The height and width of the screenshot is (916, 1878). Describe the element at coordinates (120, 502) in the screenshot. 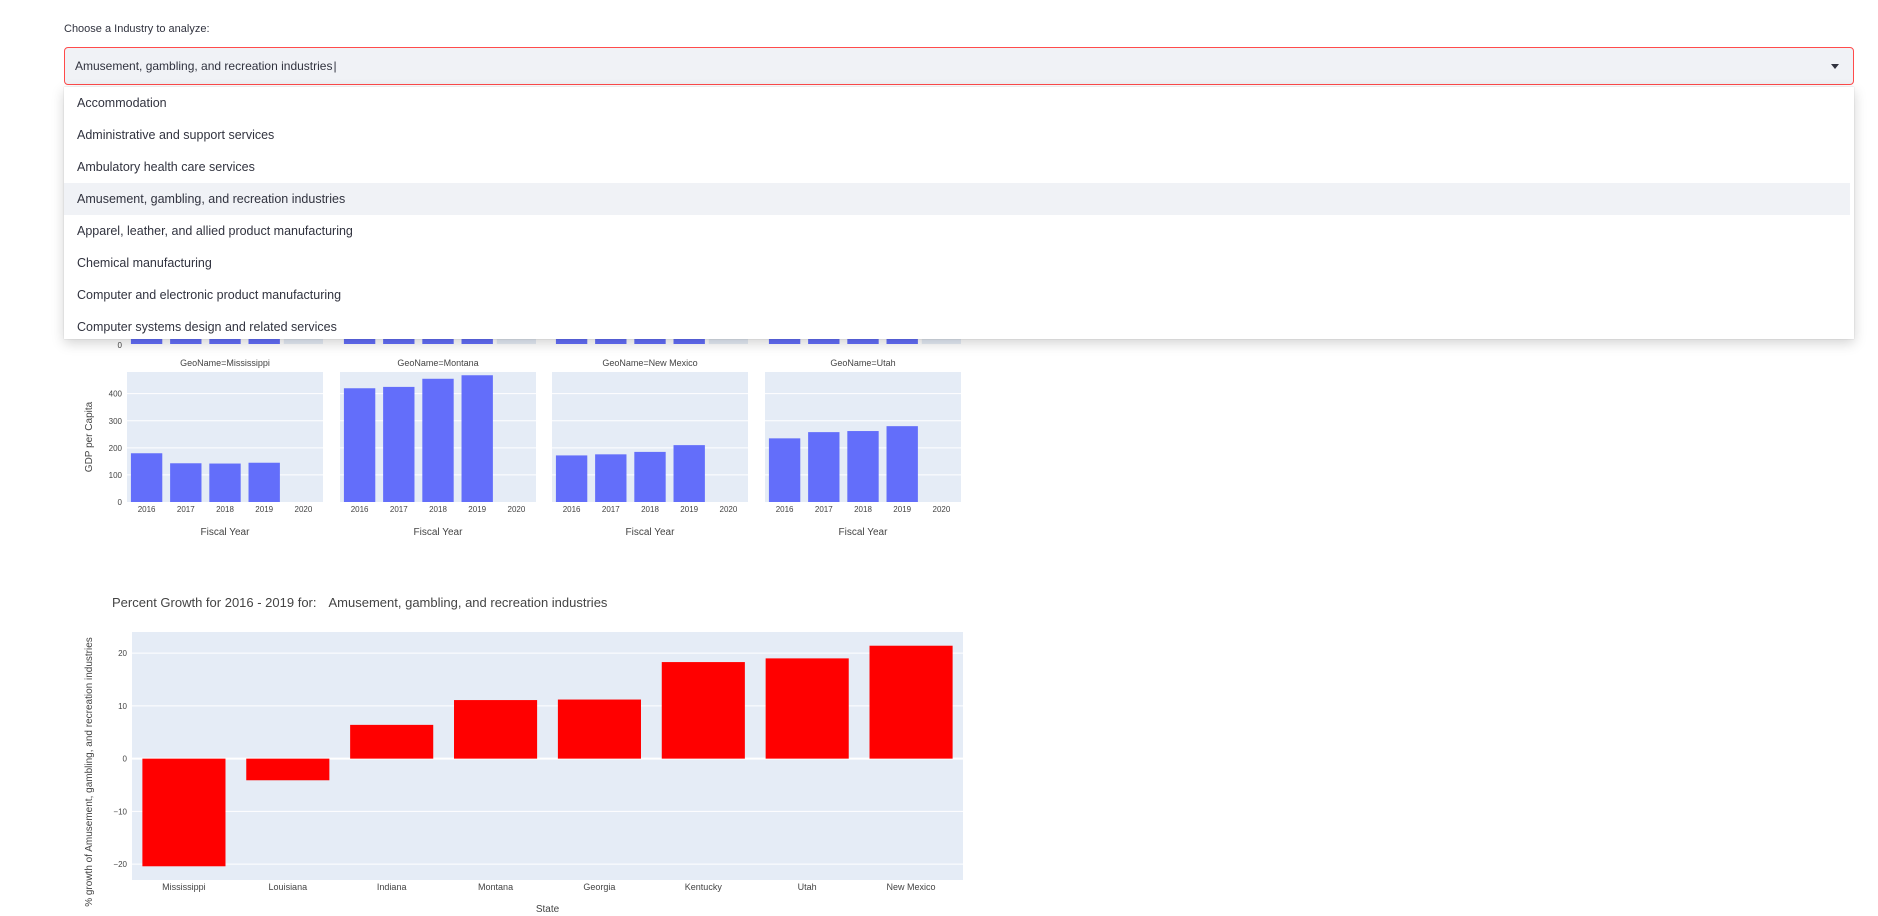

I see `facet-y-tick-label: 0` at that location.